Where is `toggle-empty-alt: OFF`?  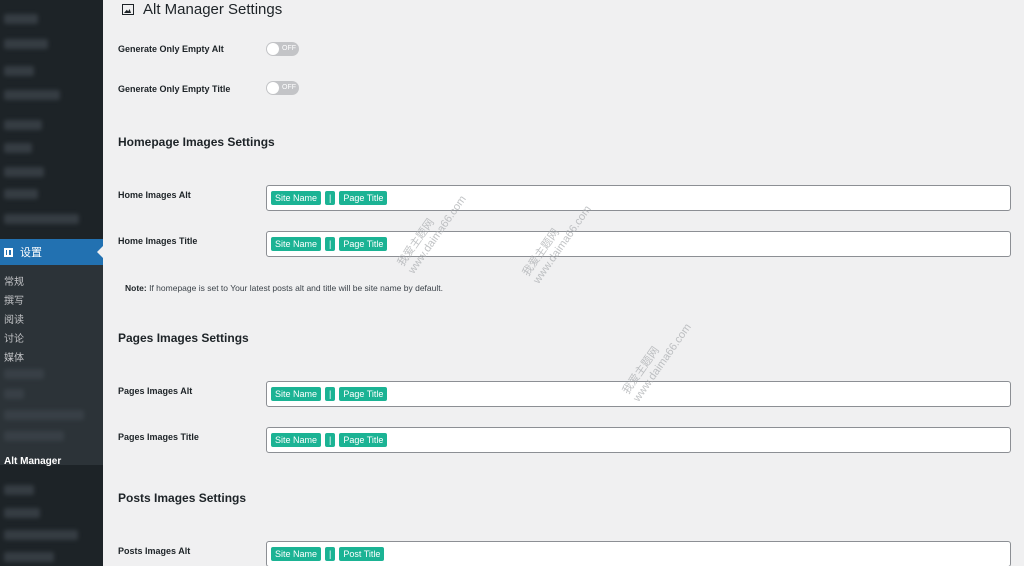 toggle-empty-alt: OFF is located at coordinates (282, 49).